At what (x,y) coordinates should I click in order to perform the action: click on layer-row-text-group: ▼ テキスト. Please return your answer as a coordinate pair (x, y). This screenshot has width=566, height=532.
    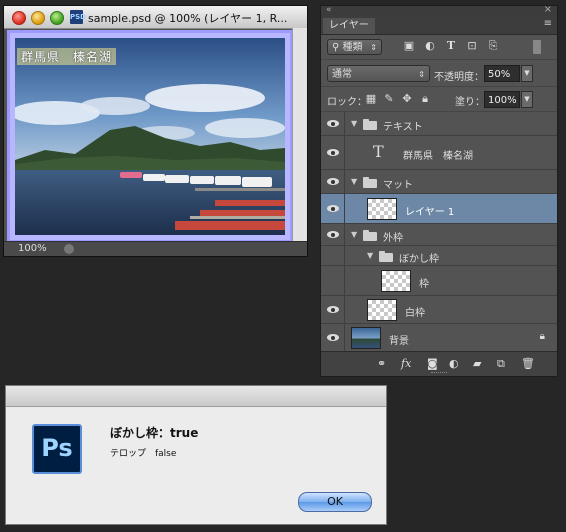
    Looking at the image, I should click on (439, 124).